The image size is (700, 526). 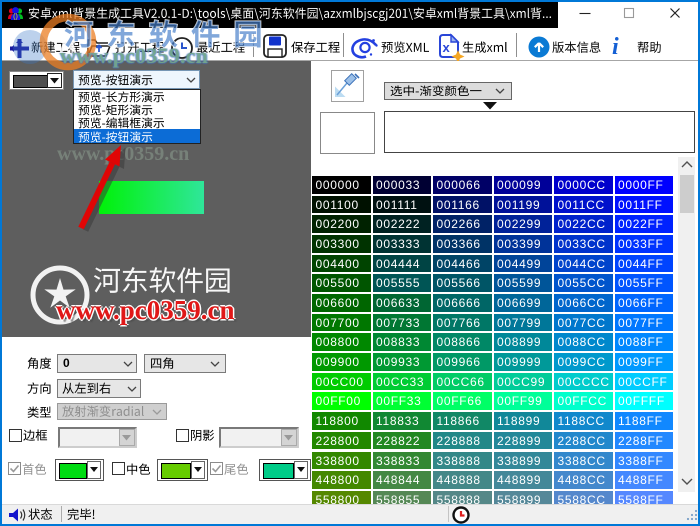 I want to click on svg-text: x, so click(x=447, y=47).